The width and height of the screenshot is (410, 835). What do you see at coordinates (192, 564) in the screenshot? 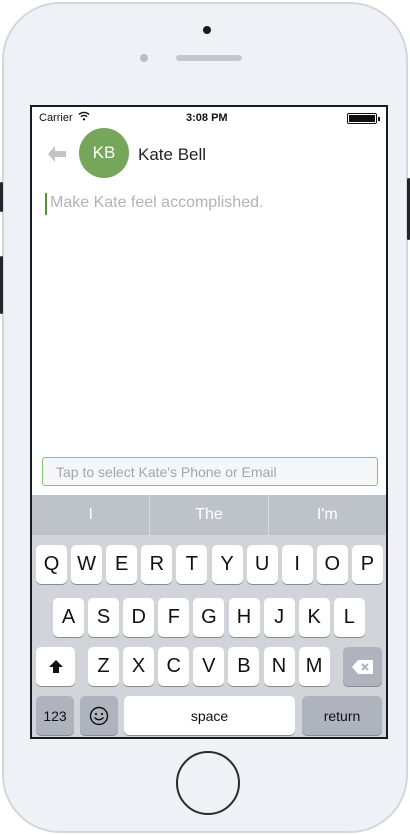
I see `key-t: T` at bounding box center [192, 564].